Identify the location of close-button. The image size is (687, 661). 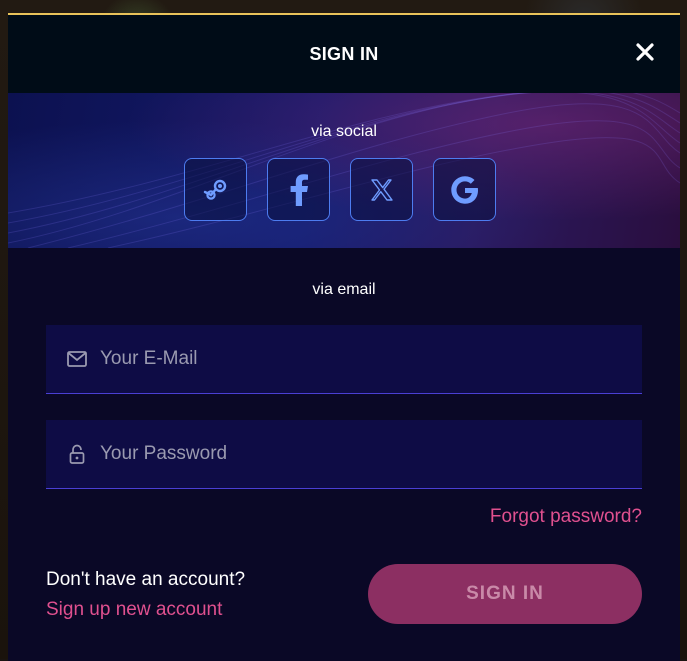
(645, 52).